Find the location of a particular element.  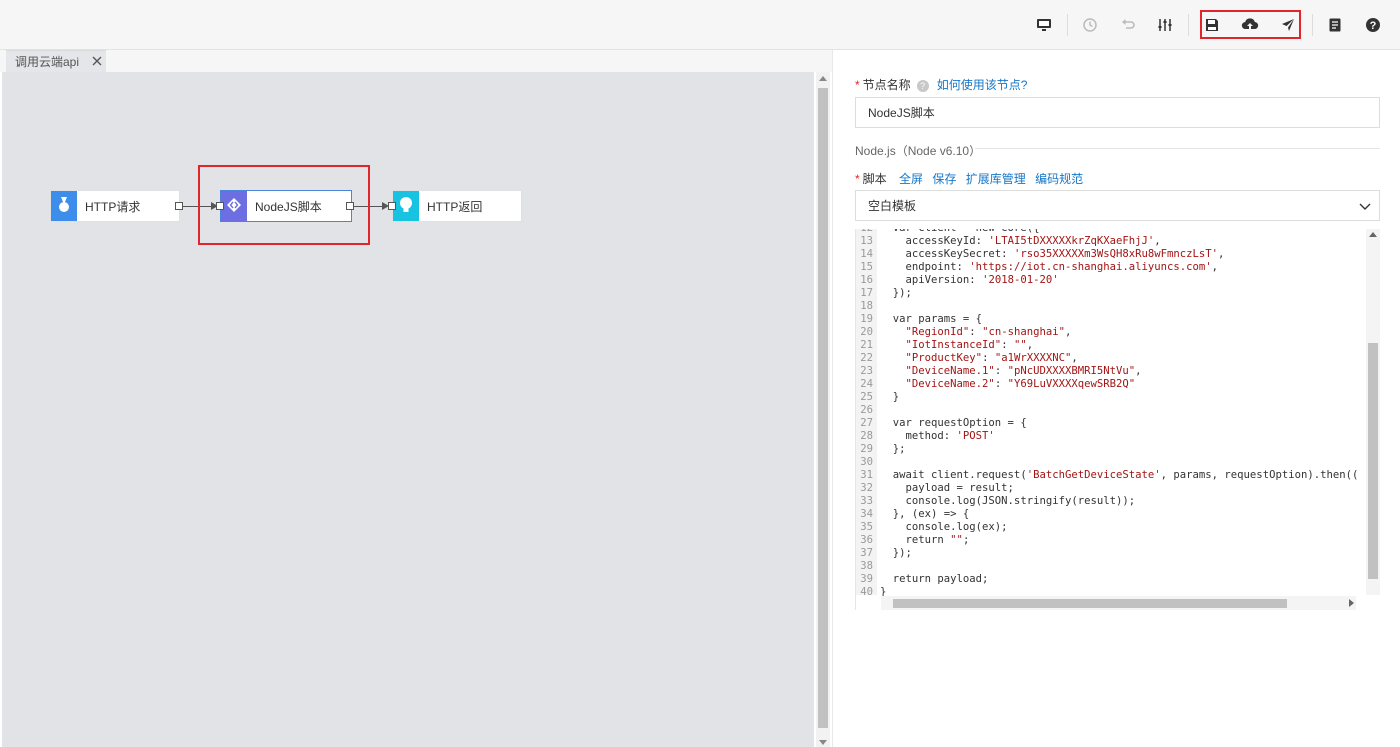

code-text: return ""; is located at coordinates (925, 540).